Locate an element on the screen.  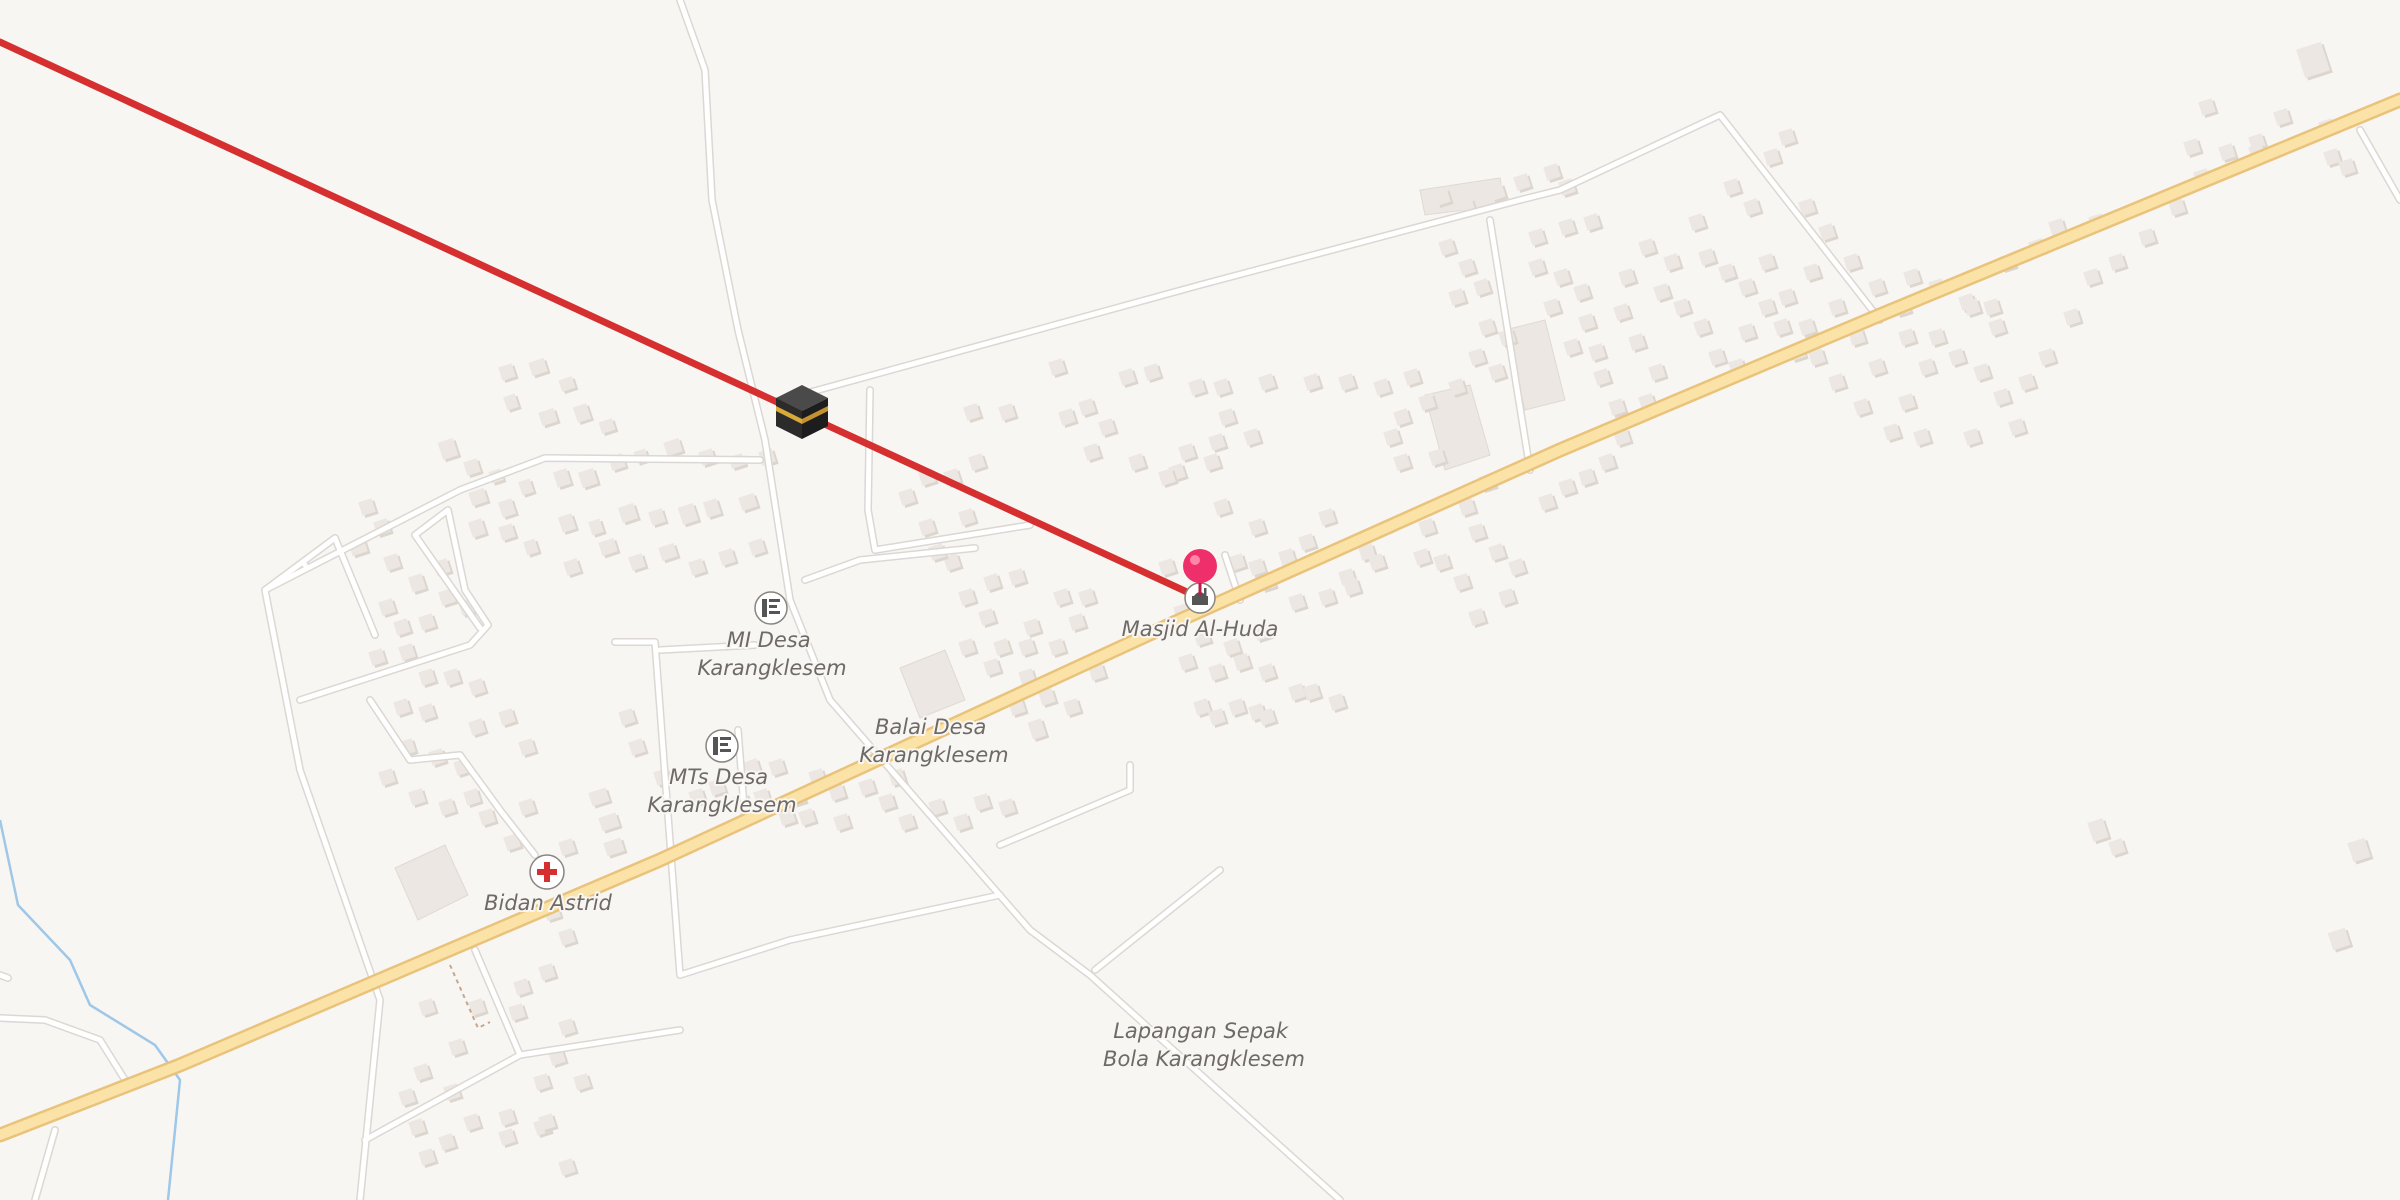
poi-label-bidan-astrid: Bidan Astrid is located at coordinates (548, 903).